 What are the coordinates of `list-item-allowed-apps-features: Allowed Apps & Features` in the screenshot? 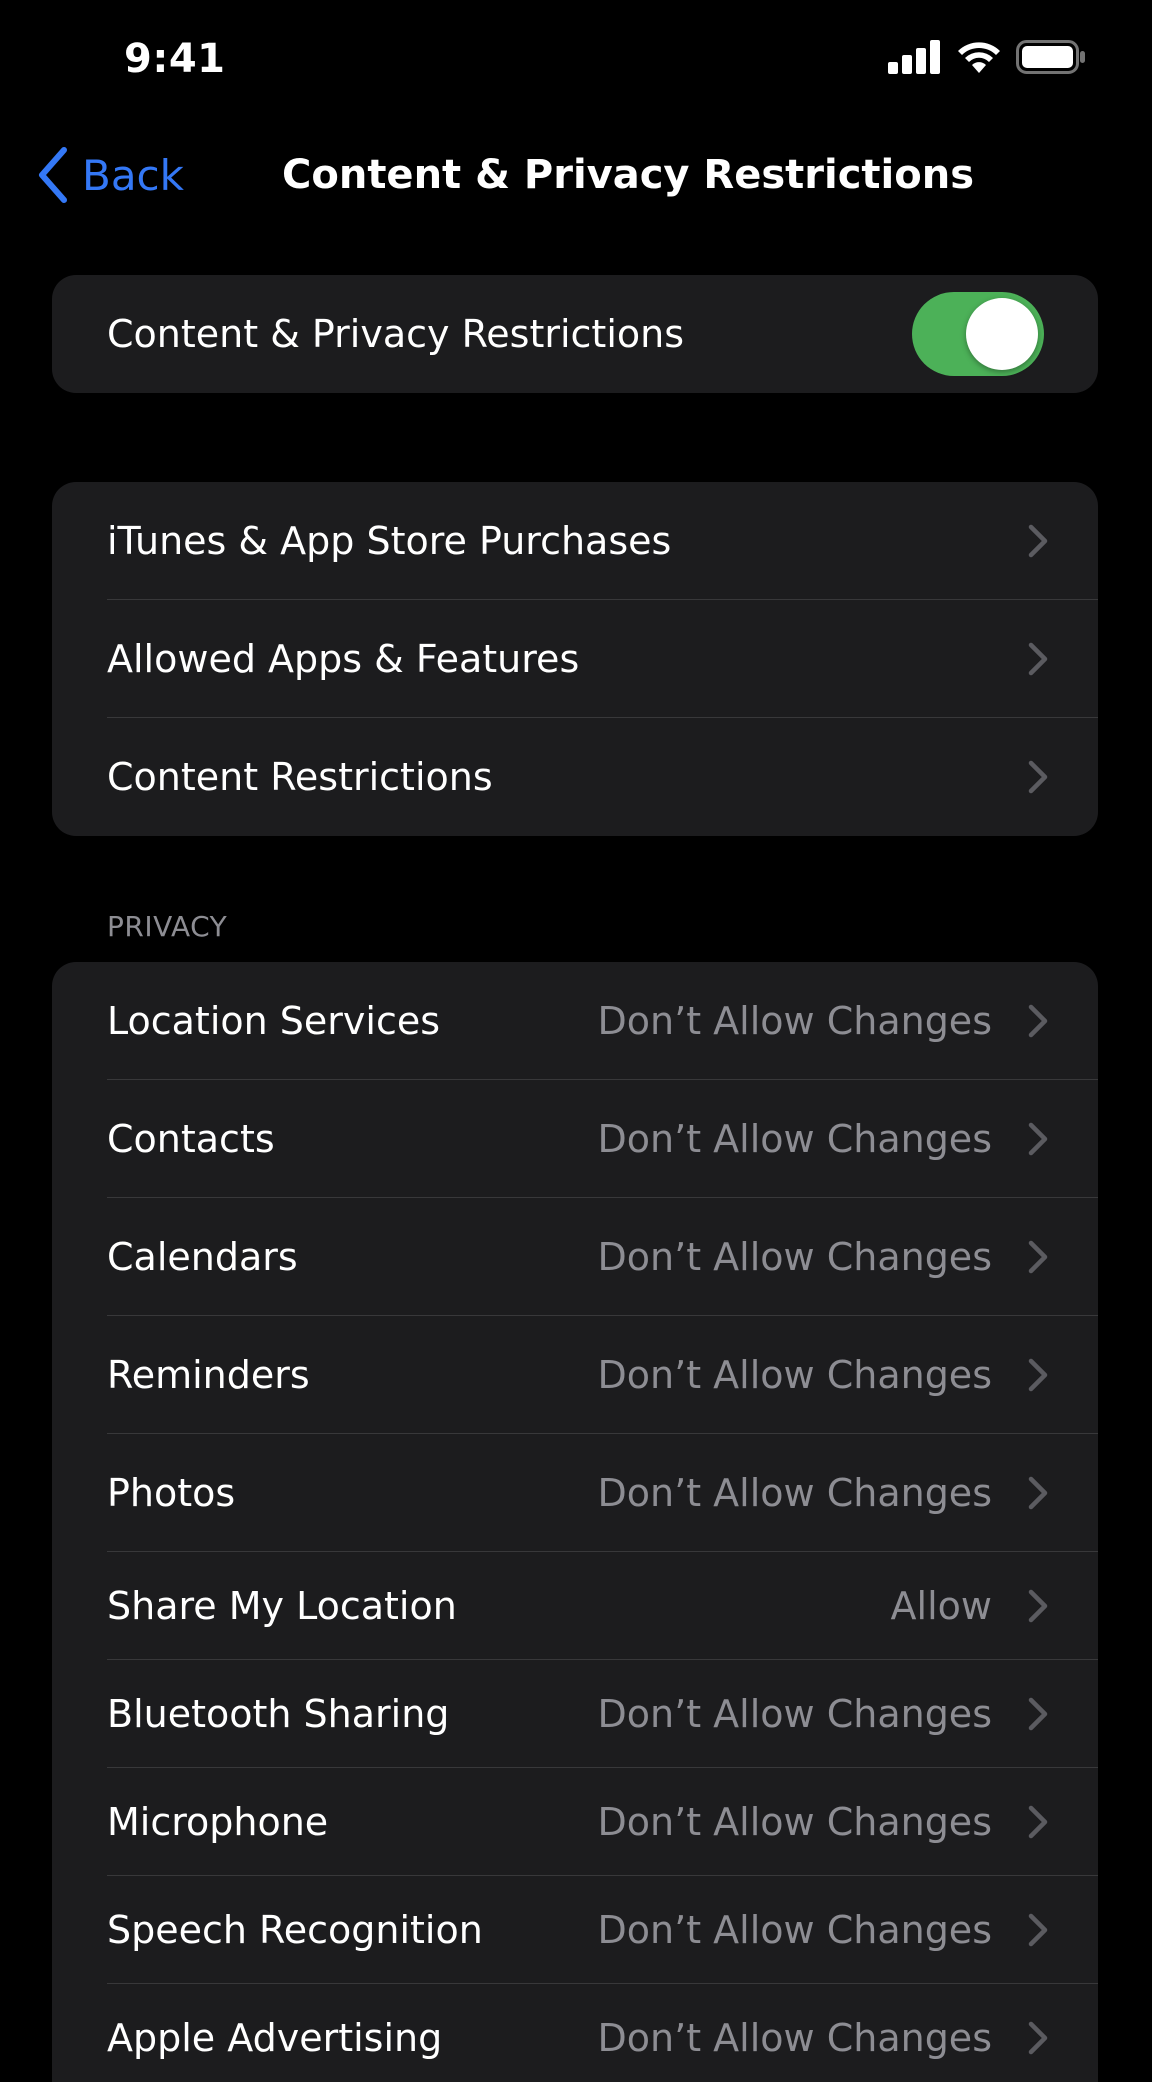 It's located at (575, 659).